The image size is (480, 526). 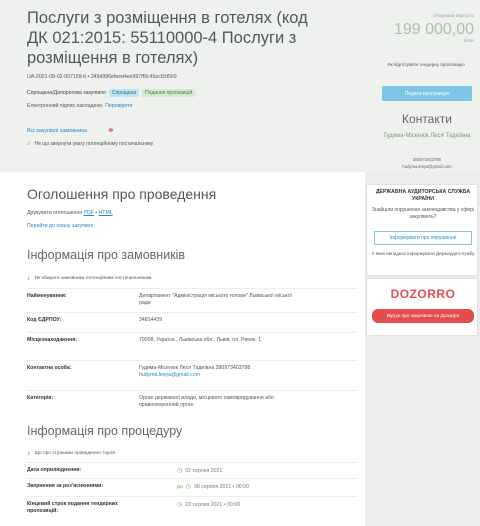 I want to click on esign-info: Електронний підпис накладено. Перевірити, so click(x=79, y=106).